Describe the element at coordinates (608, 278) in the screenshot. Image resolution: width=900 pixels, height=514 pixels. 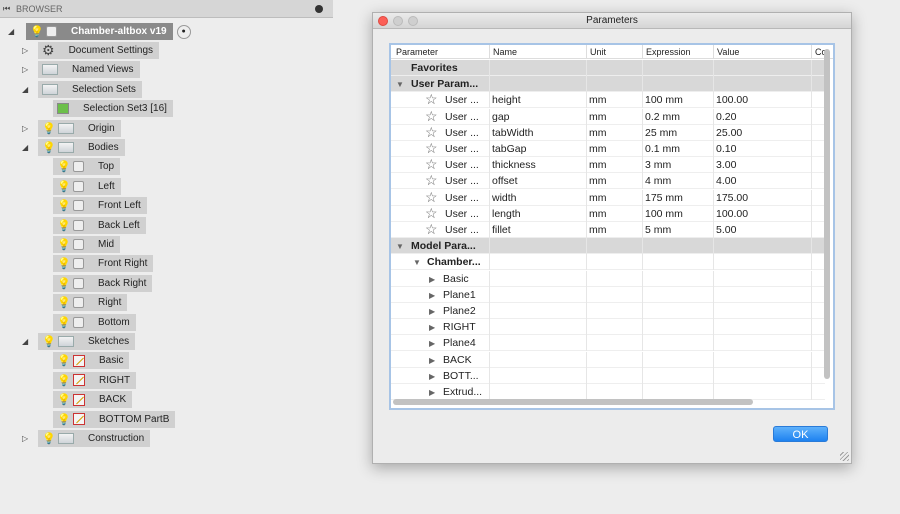
I see `feature-row: ▶ Basic` at that location.